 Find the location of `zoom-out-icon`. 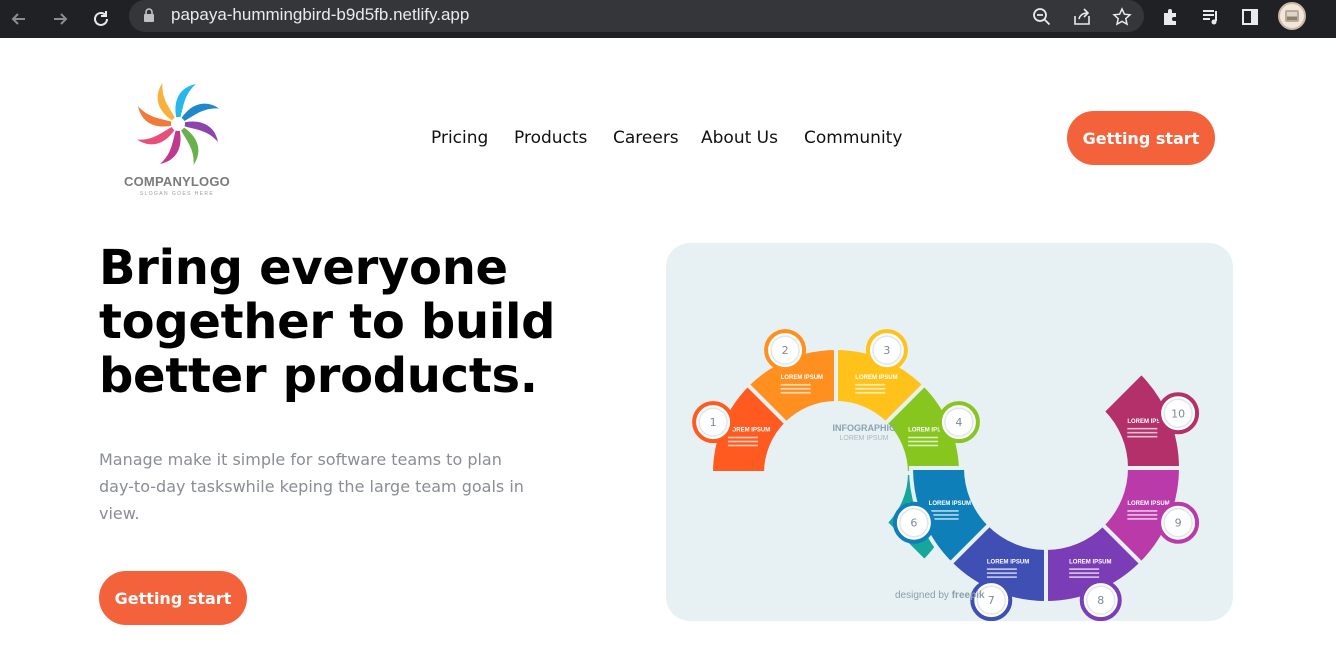

zoom-out-icon is located at coordinates (1042, 17).